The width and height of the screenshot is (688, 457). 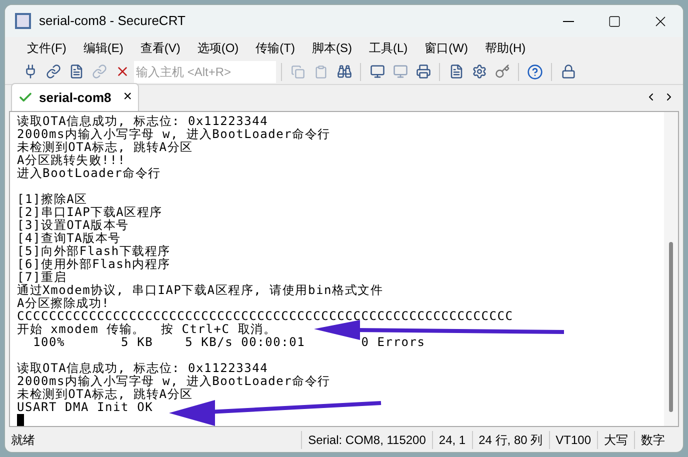 I want to click on status-pane: Serial: COM8, 115200, so click(x=366, y=440).